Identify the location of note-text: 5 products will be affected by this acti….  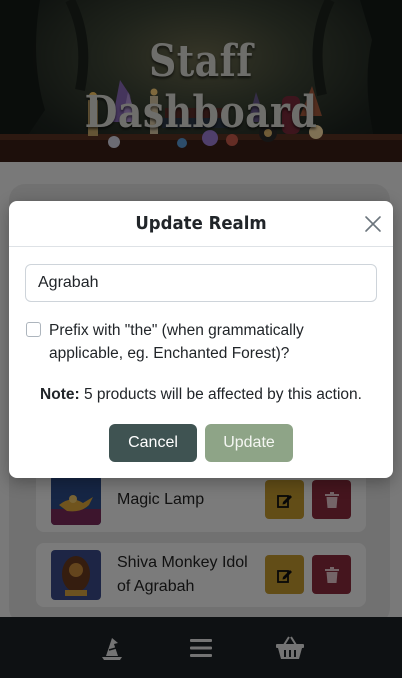
(220, 394).